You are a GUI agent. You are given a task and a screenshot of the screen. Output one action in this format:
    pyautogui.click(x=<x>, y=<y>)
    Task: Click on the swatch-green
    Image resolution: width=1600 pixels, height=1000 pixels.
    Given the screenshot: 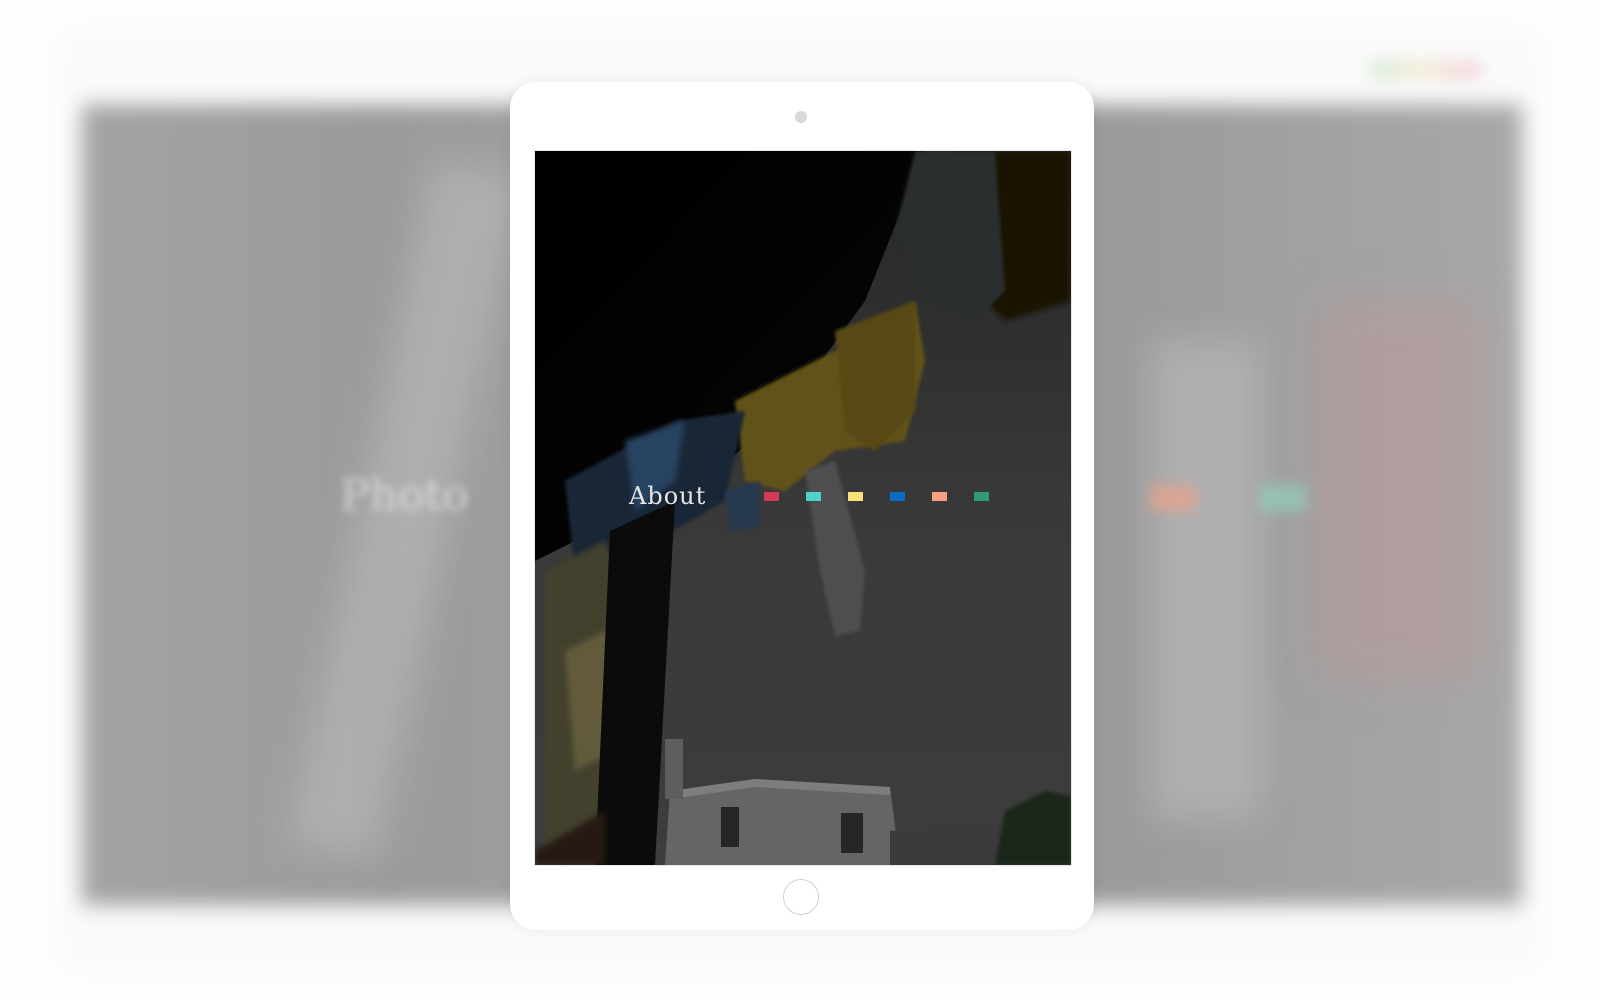 What is the action you would take?
    pyautogui.click(x=982, y=496)
    